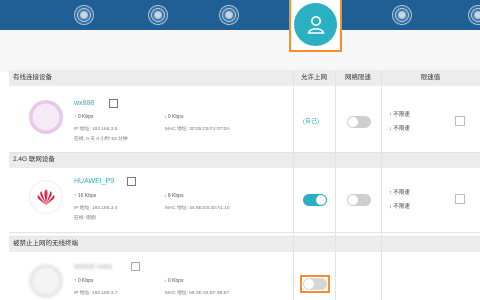 The height and width of the screenshot is (300, 480). What do you see at coordinates (94, 181) in the screenshot?
I see `device-name: HUAWEI_P9` at bounding box center [94, 181].